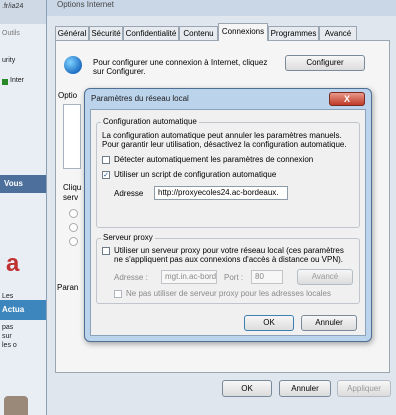 The width and height of the screenshot is (396, 415). Describe the element at coordinates (243, 32) in the screenshot. I see `tab-connexions: Connexions` at that location.